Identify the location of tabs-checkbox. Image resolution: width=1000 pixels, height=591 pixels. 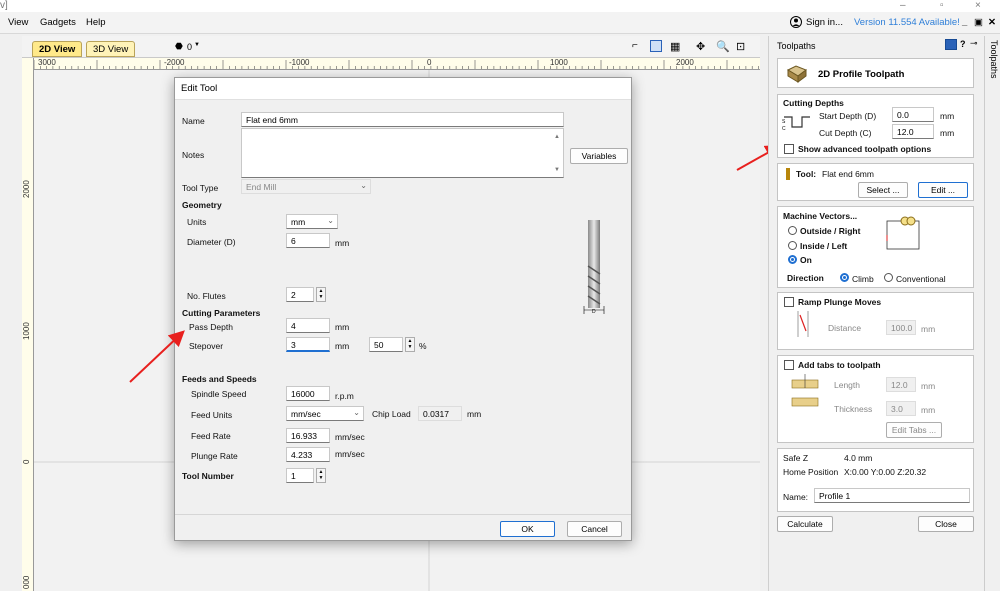
(789, 365).